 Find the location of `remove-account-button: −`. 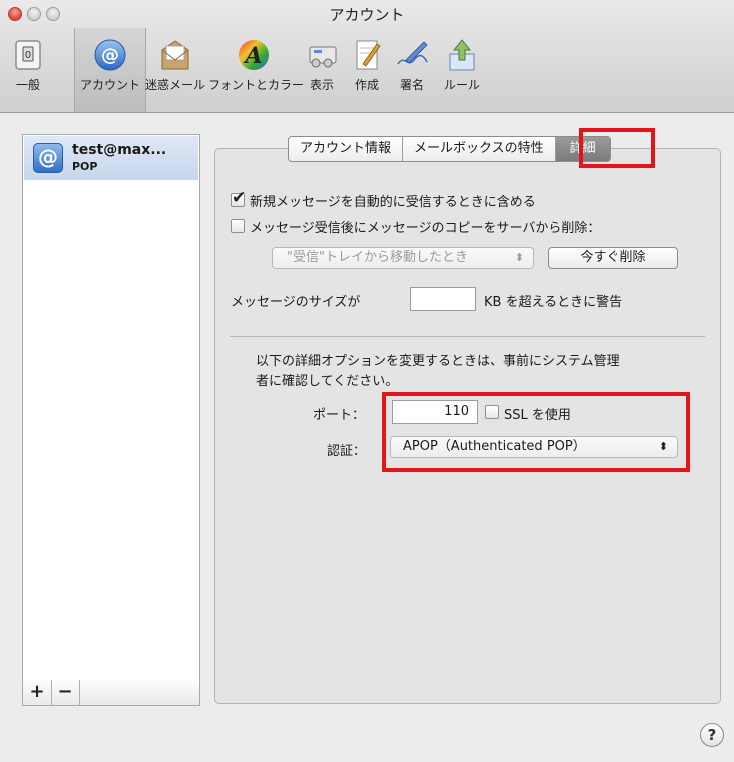

remove-account-button: − is located at coordinates (65, 692).